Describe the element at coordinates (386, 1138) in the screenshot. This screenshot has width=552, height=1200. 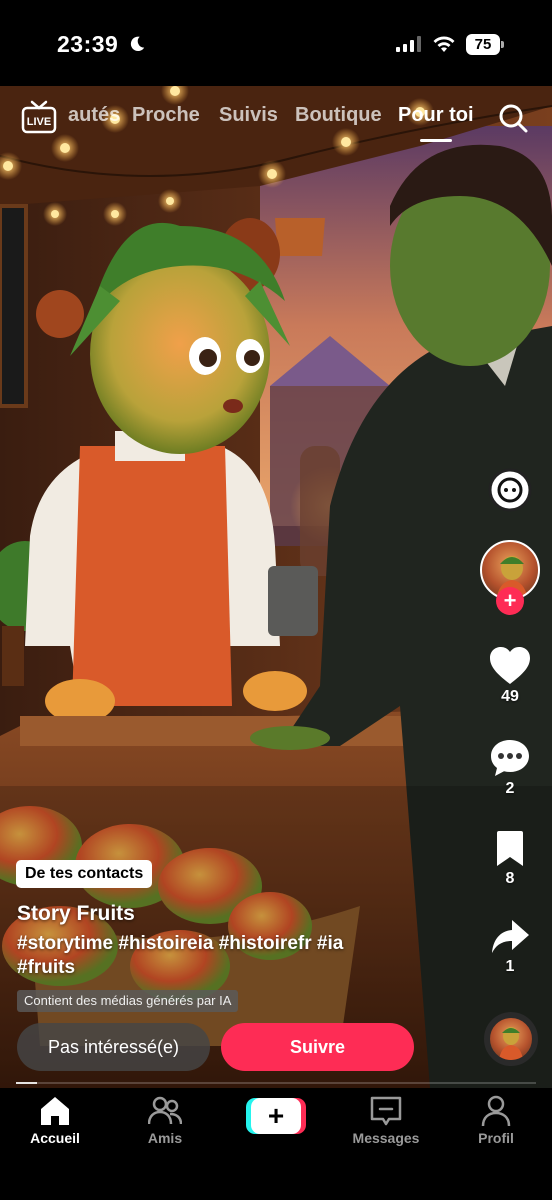
I see `nav-messages-label: Messages` at that location.